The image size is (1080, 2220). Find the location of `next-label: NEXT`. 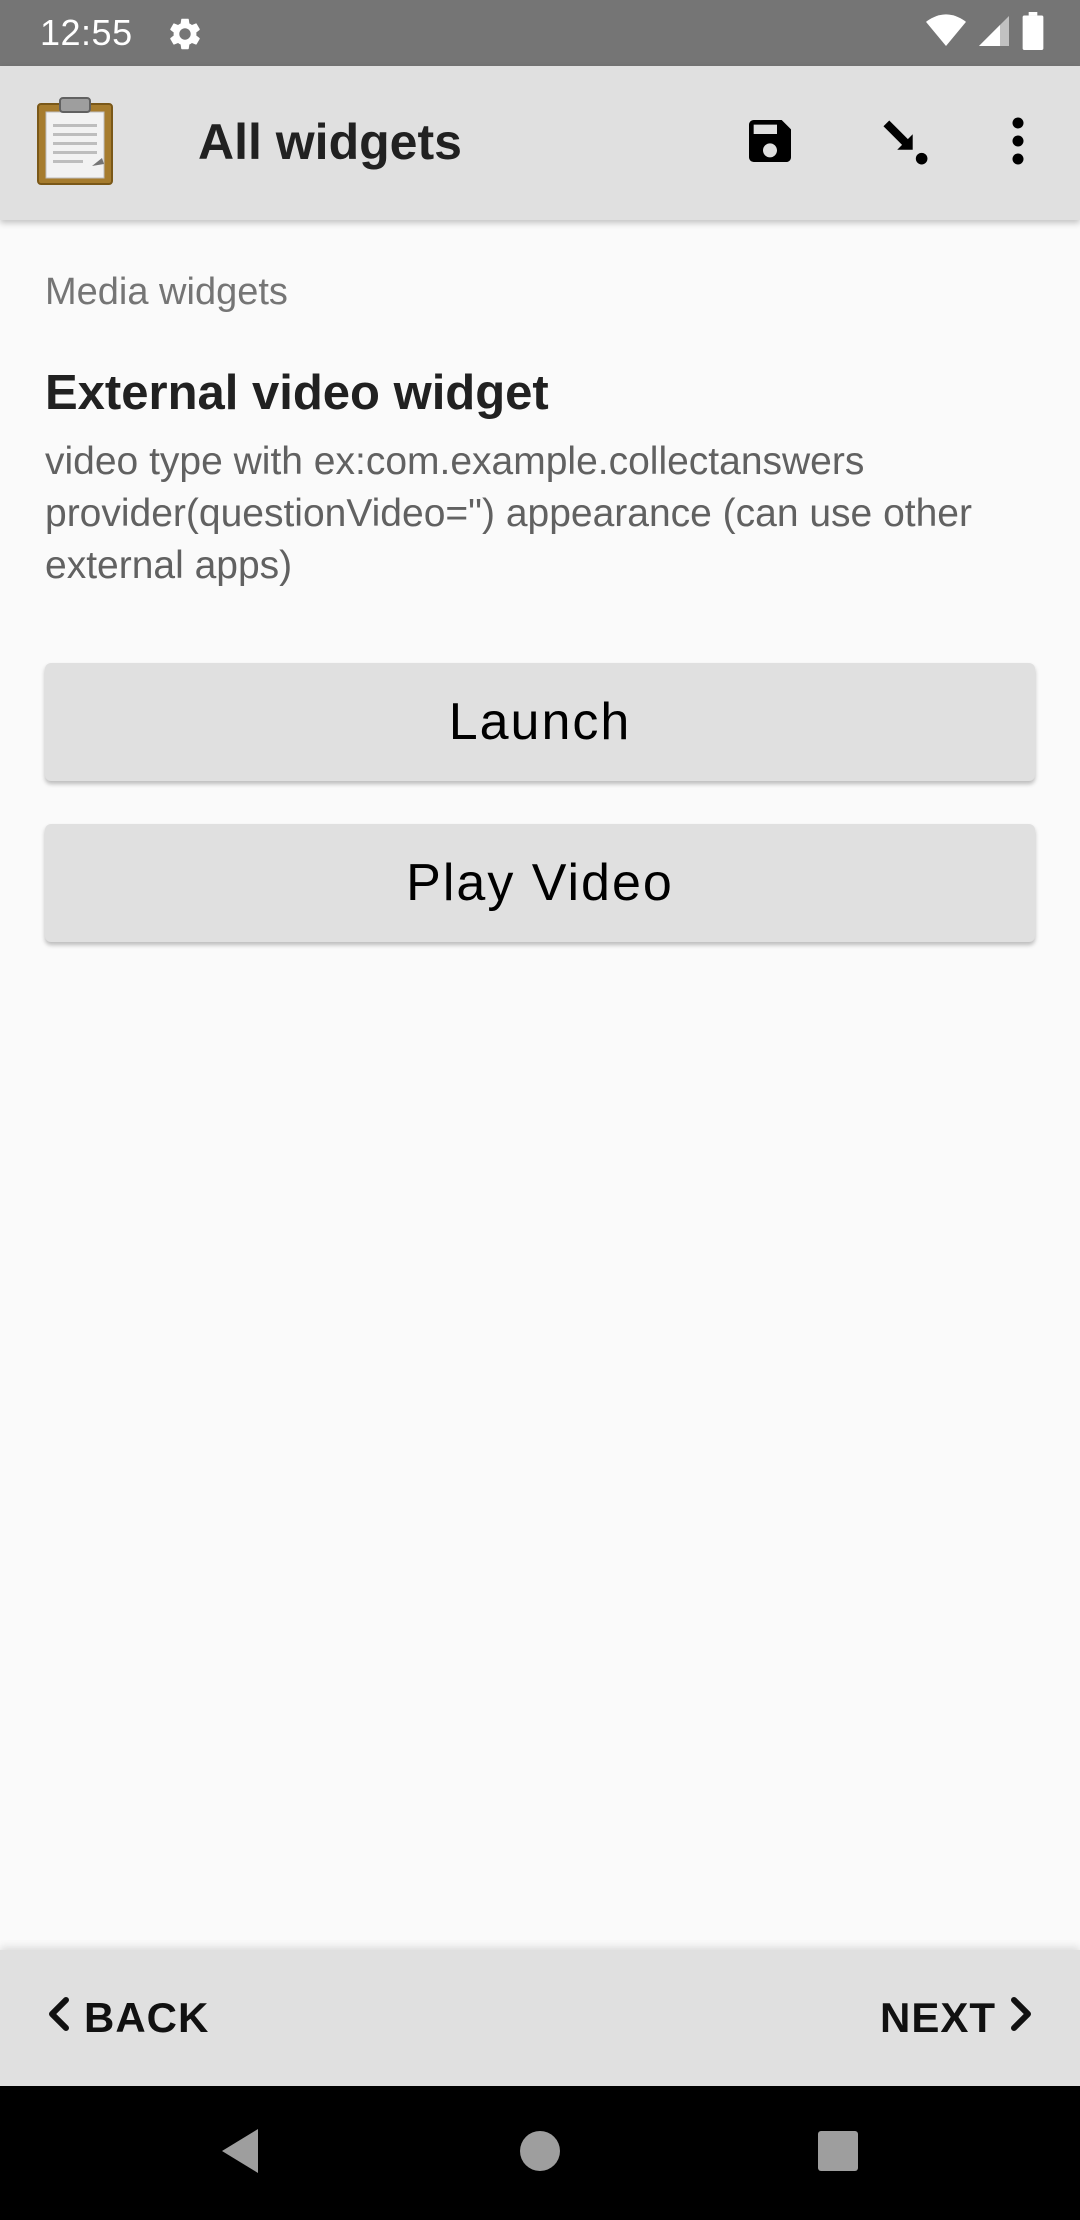

next-label: NEXT is located at coordinates (937, 2017).